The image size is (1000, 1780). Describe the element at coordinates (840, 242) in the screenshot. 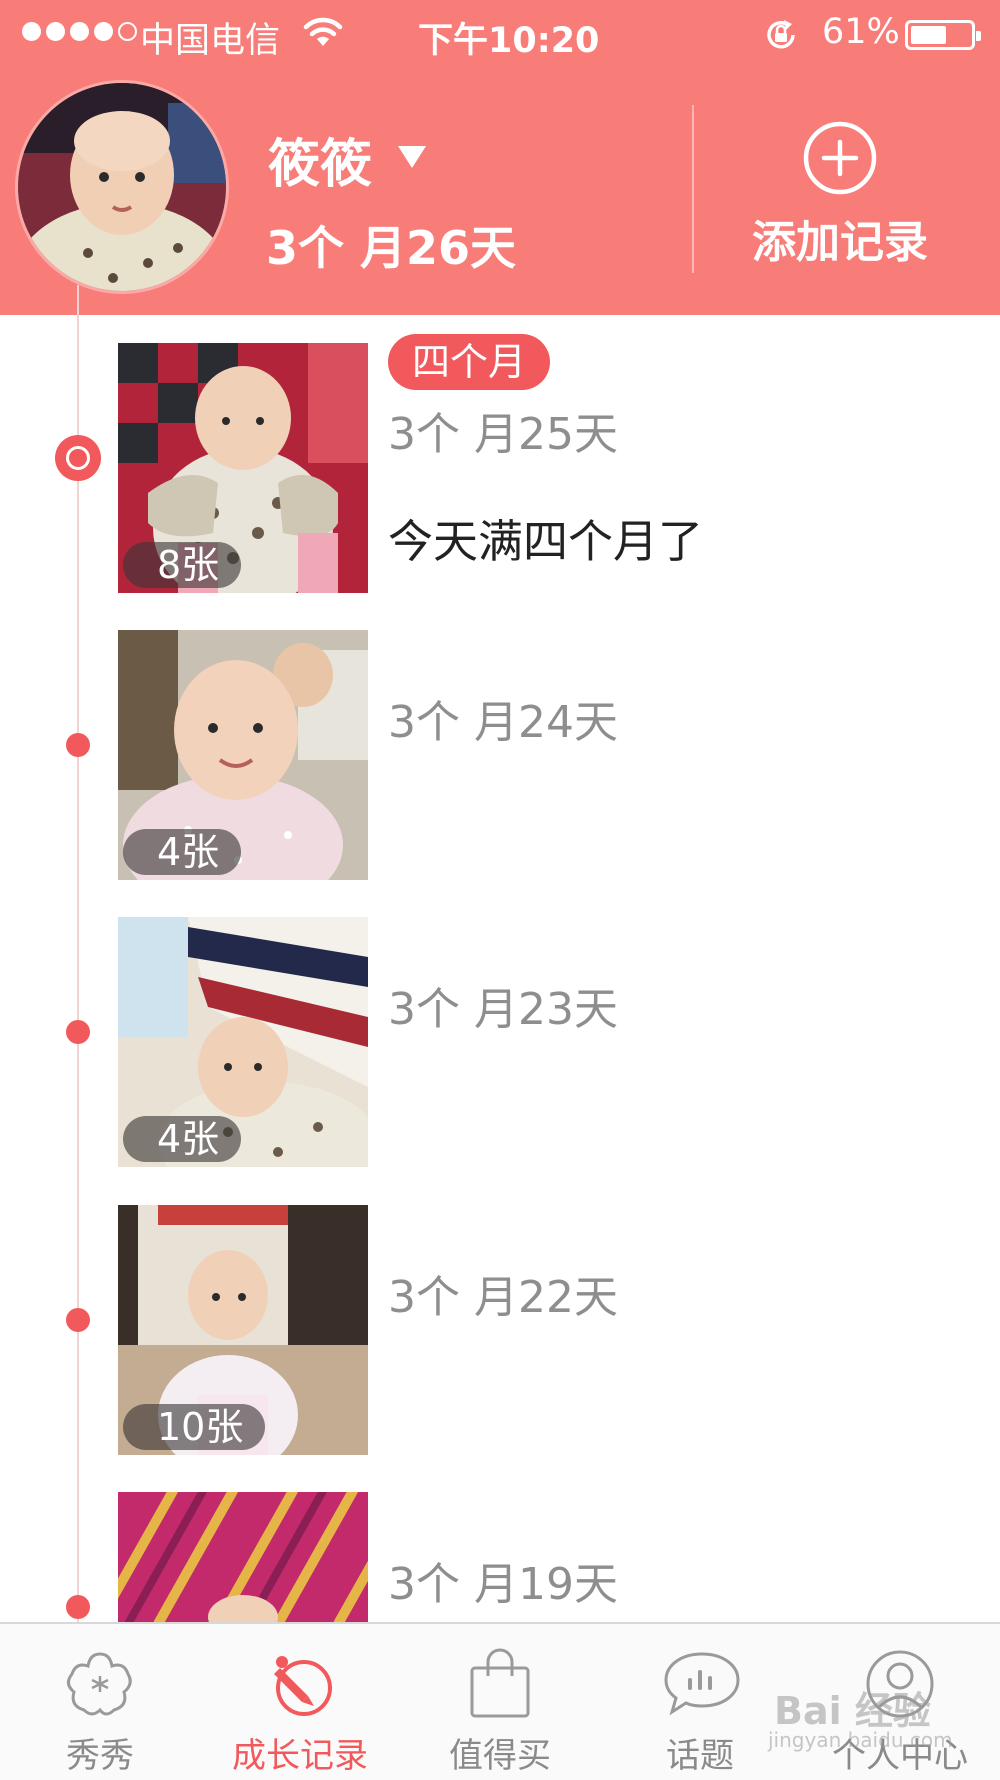

I see `add-record-label: 添加记录` at that location.